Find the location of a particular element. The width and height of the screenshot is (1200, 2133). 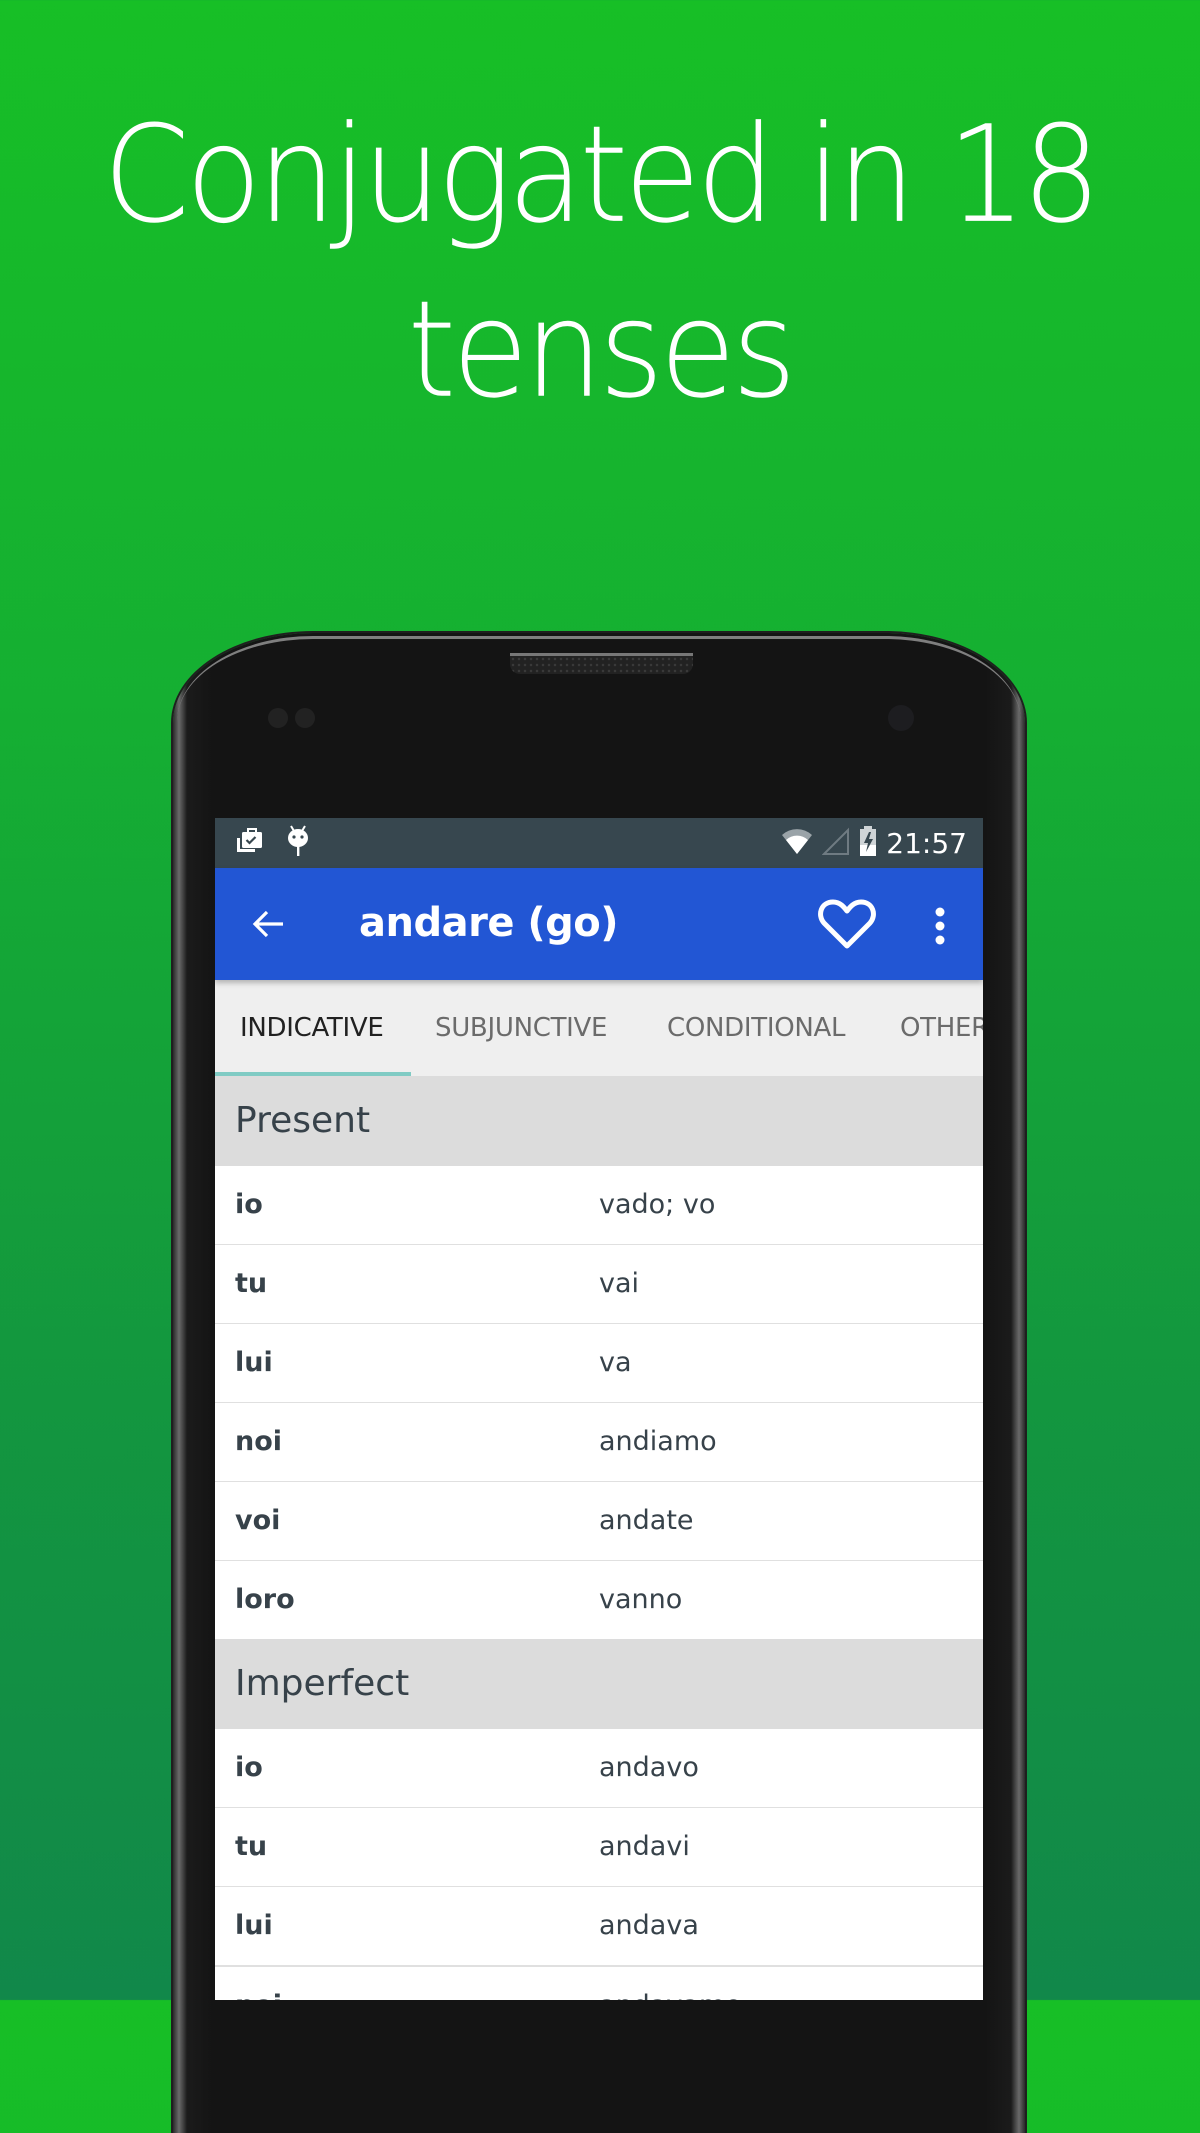

app-bar: andare (go) is located at coordinates (599, 924).